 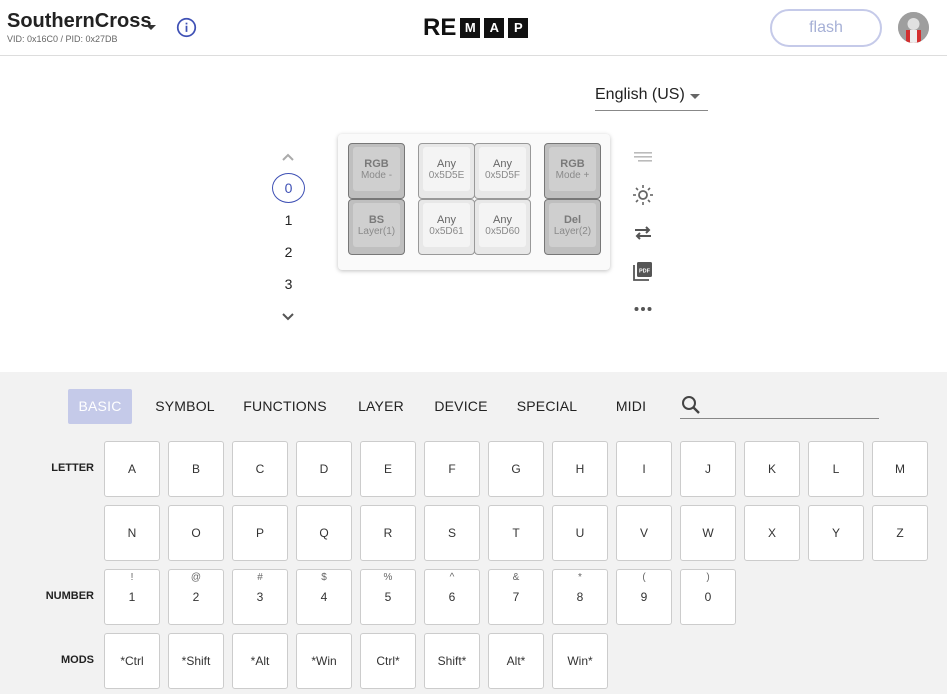 I want to click on keycode-letter: G, so click(x=516, y=469).